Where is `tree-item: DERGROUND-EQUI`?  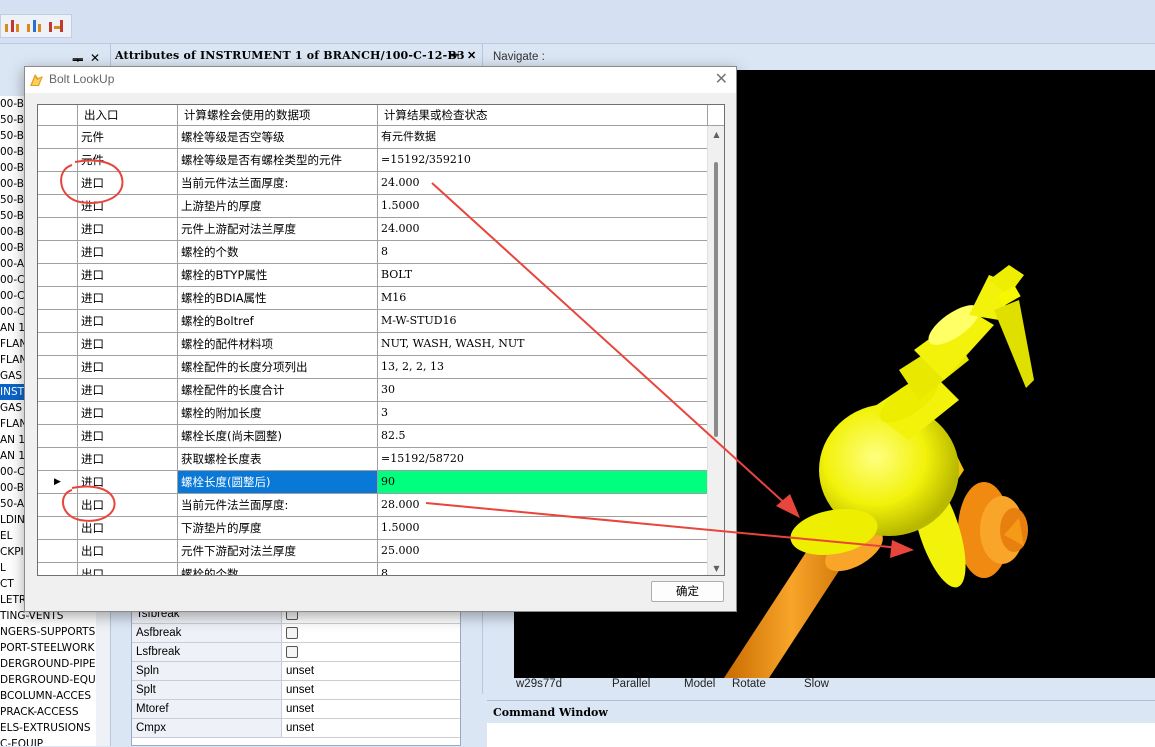
tree-item: DERGROUND-EQUI is located at coordinates (48, 680).